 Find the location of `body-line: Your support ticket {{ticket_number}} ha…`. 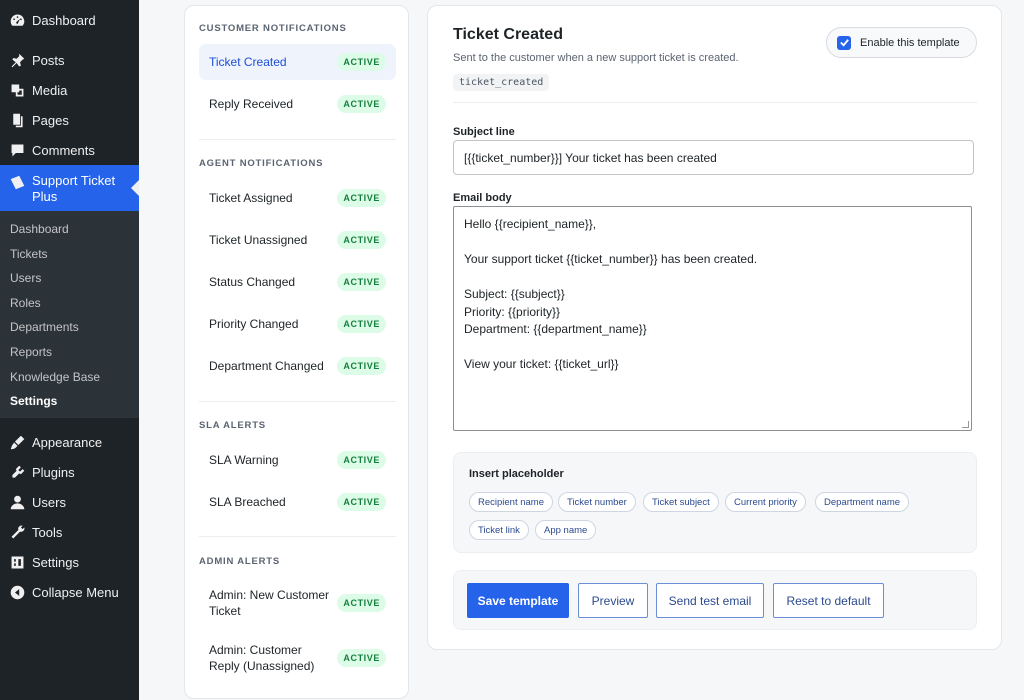

body-line: Your support ticket {{ticket_number}} ha… is located at coordinates (611, 259).